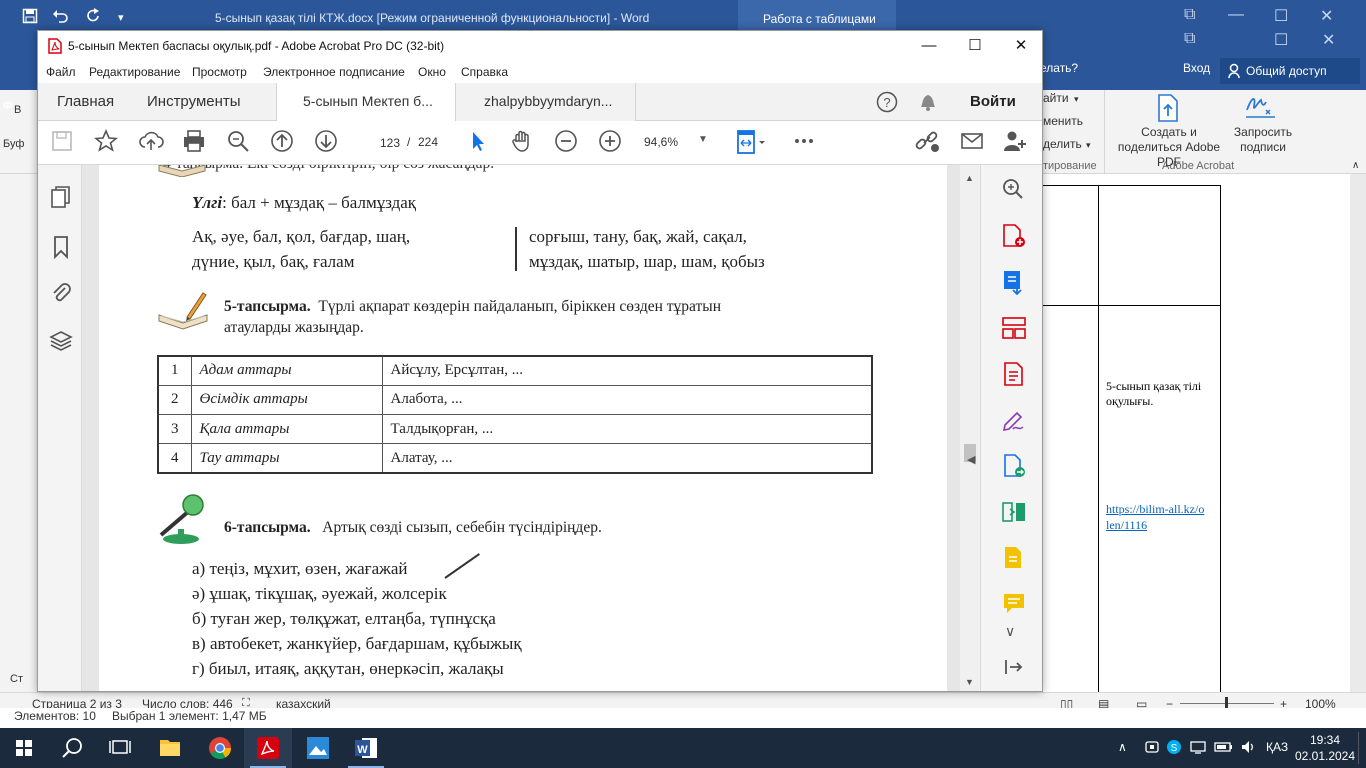 The image size is (1366, 768). I want to click on comment-icon, so click(1014, 604).